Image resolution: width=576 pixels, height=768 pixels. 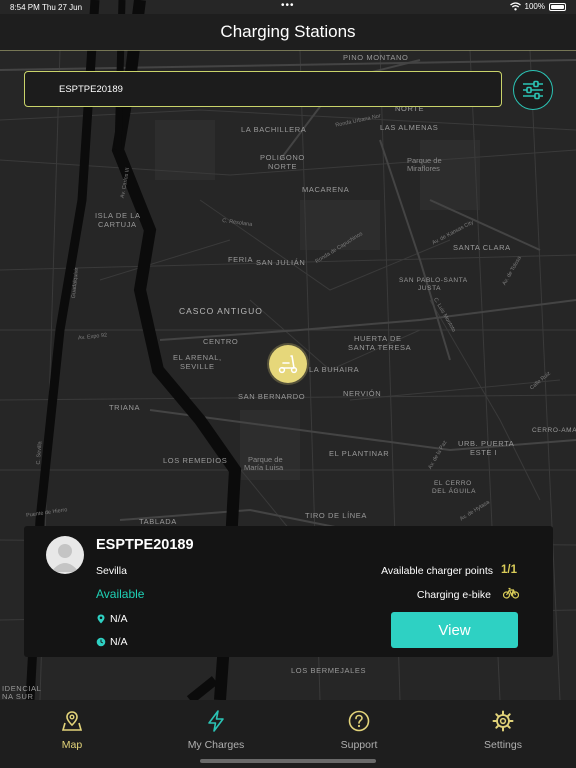 I want to click on filter-button, so click(x=533, y=90).